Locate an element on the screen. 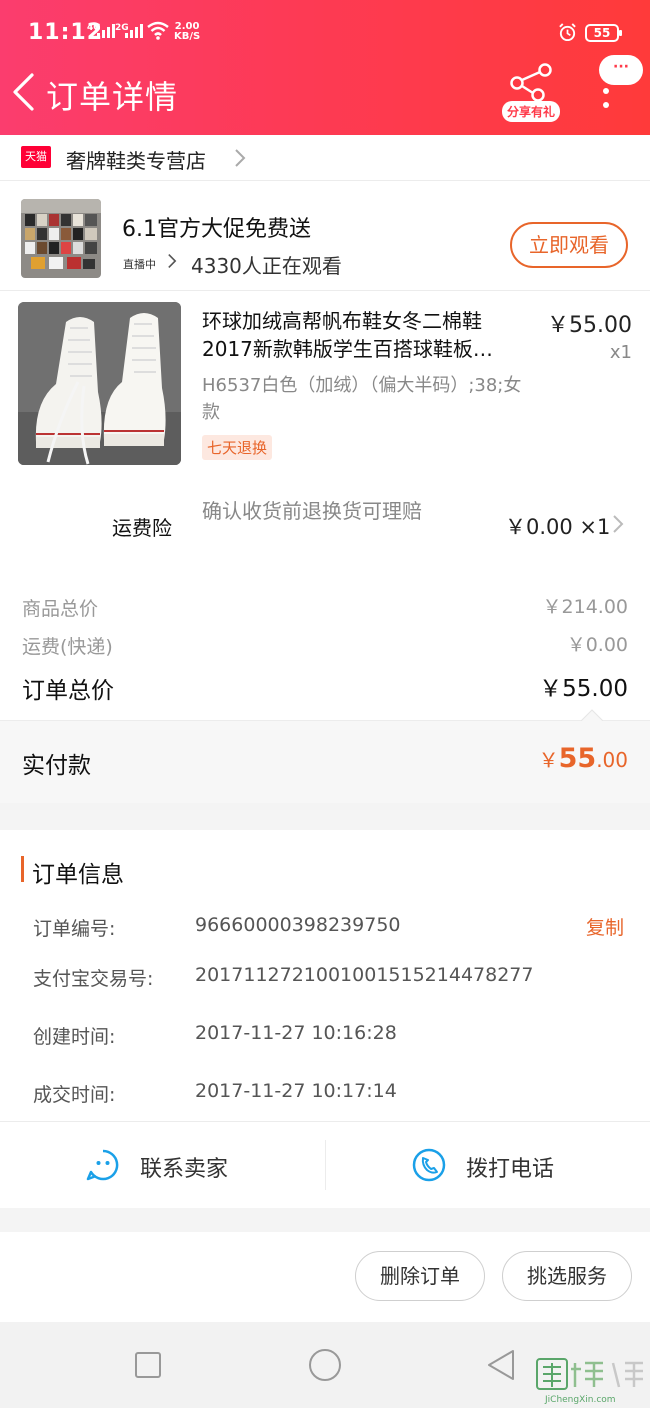  circle-nav-icon is located at coordinates (325, 1365).